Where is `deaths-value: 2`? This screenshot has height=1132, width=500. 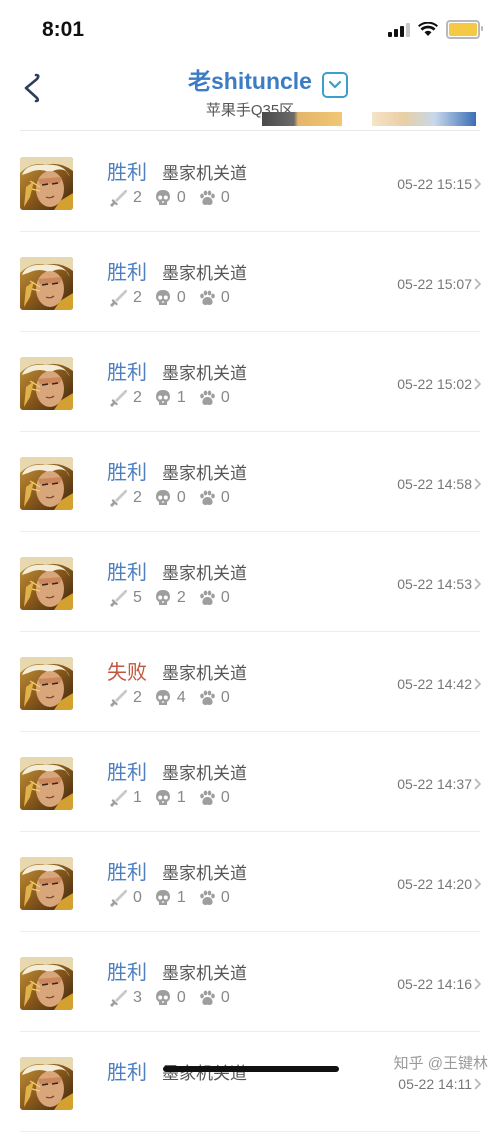
deaths-value: 2 is located at coordinates (181, 597).